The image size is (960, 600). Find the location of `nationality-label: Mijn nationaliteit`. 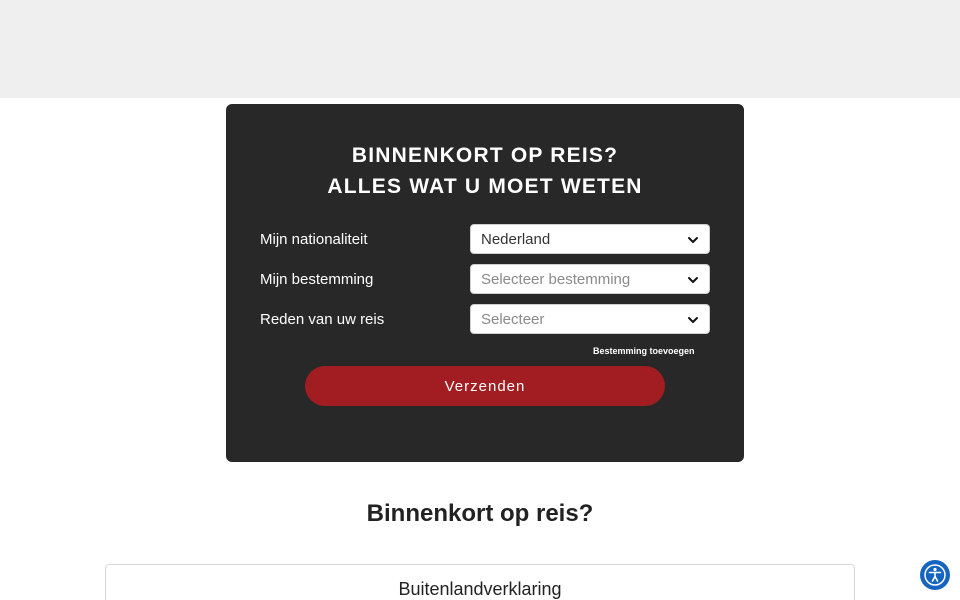

nationality-label: Mijn nationaliteit is located at coordinates (314, 239).